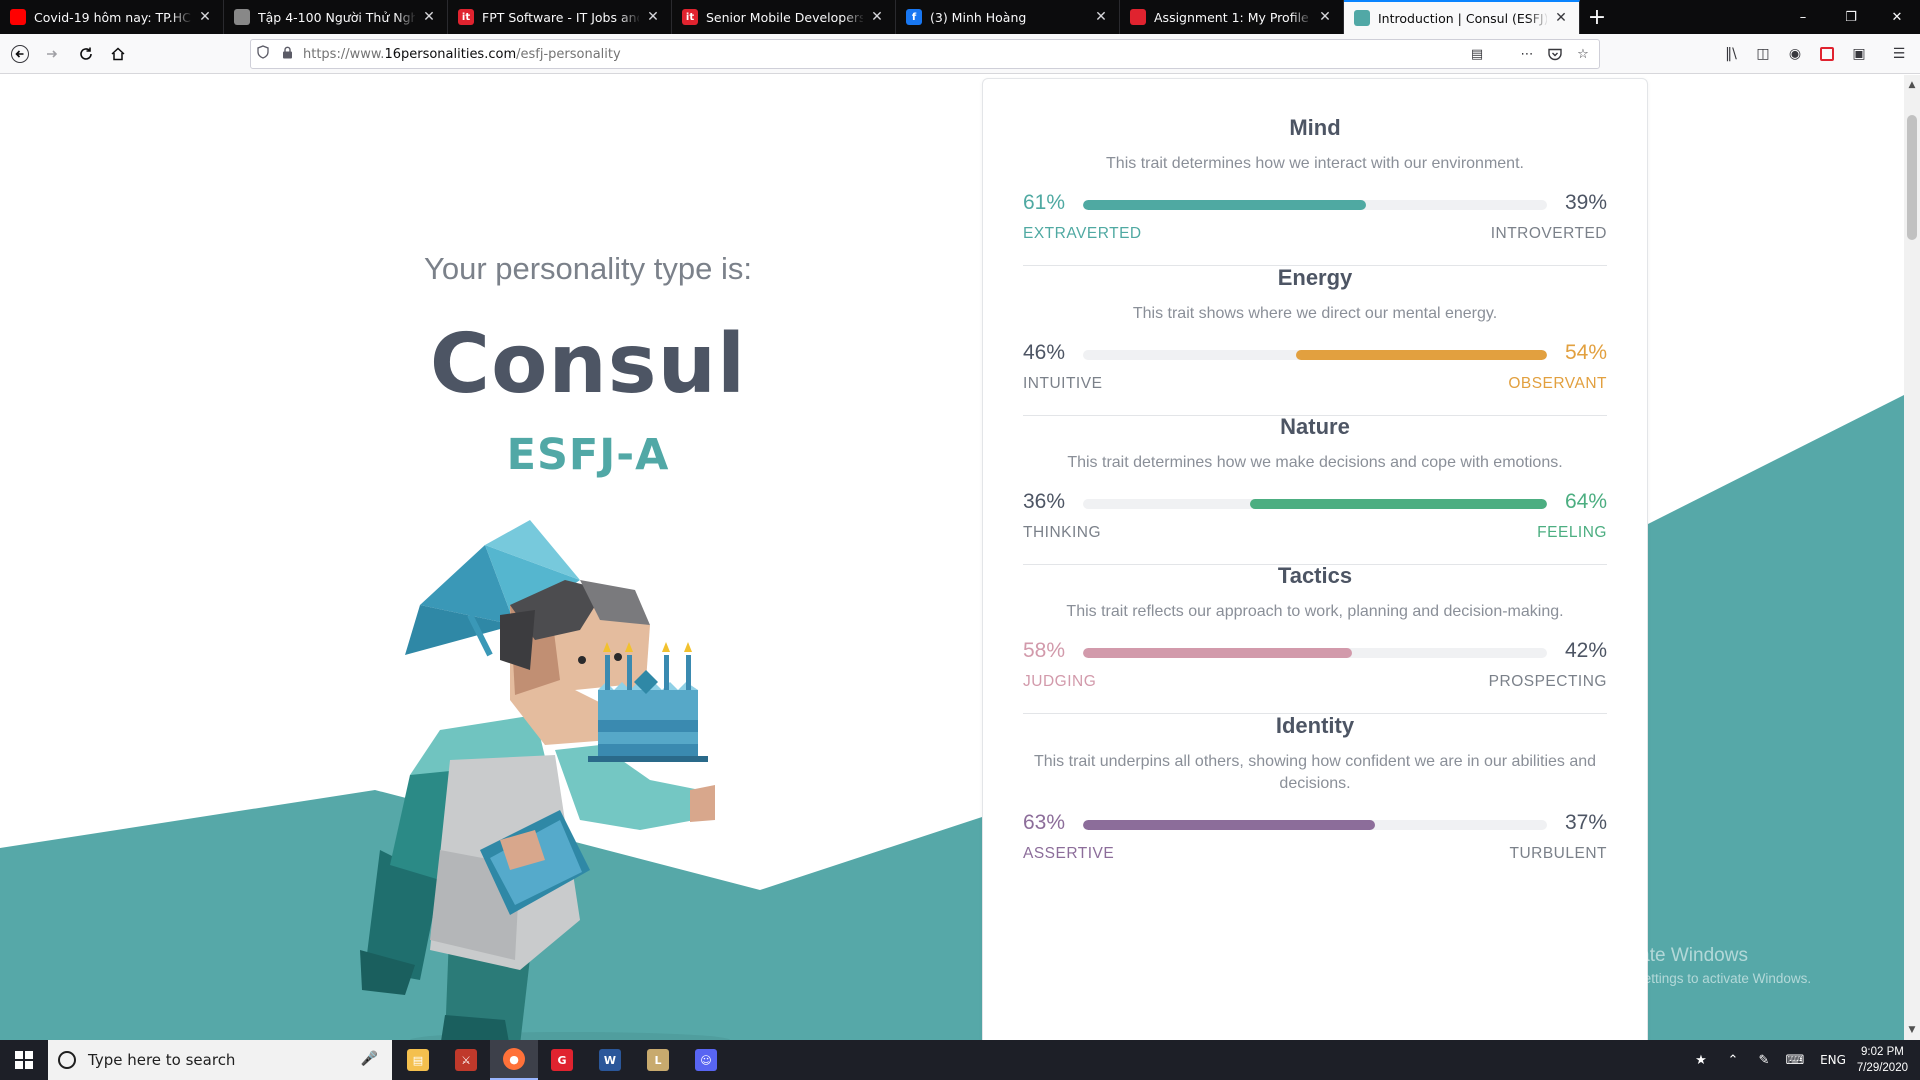 Image resolution: width=1920 pixels, height=1080 pixels. What do you see at coordinates (1583, 54) in the screenshot?
I see `bookmark-star-icon: ☆` at bounding box center [1583, 54].